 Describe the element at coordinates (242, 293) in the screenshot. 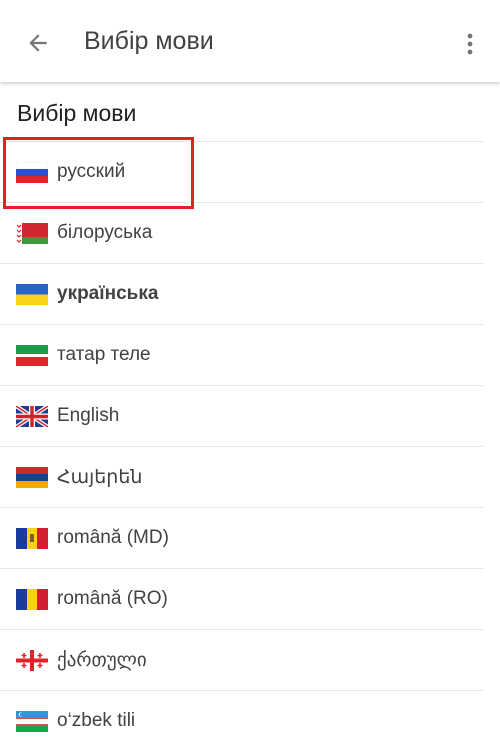

I see `language-item-ukrainian: українська` at that location.